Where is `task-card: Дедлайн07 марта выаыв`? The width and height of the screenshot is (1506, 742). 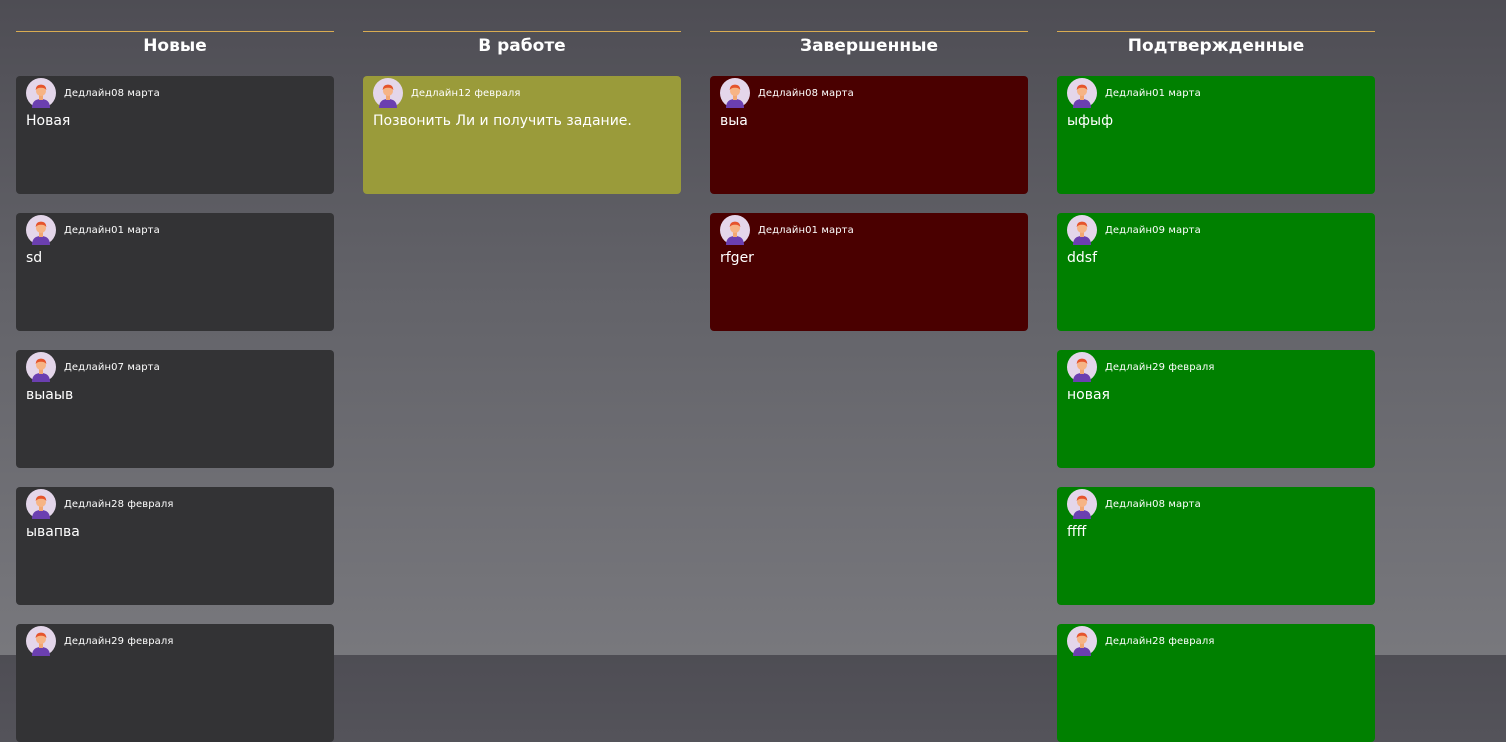
task-card: Дедлайн07 марта выаыв is located at coordinates (175, 409).